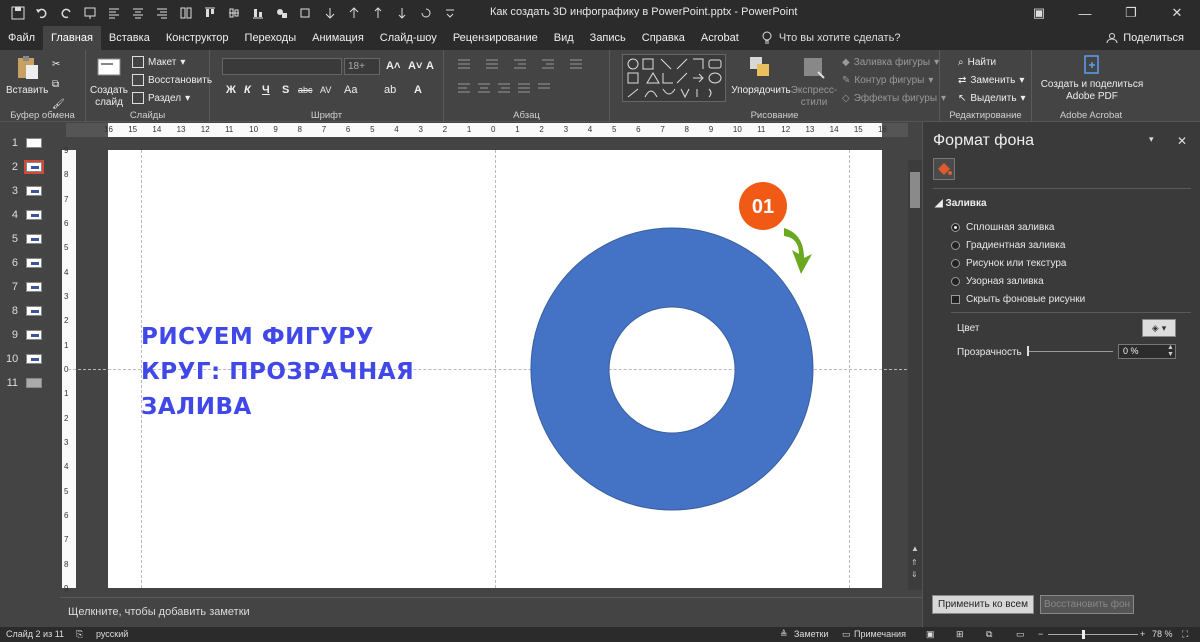  Describe the element at coordinates (887, 80) in the screenshot. I see `shape-outline-button: ✎ Контур фигуры ▾` at that location.